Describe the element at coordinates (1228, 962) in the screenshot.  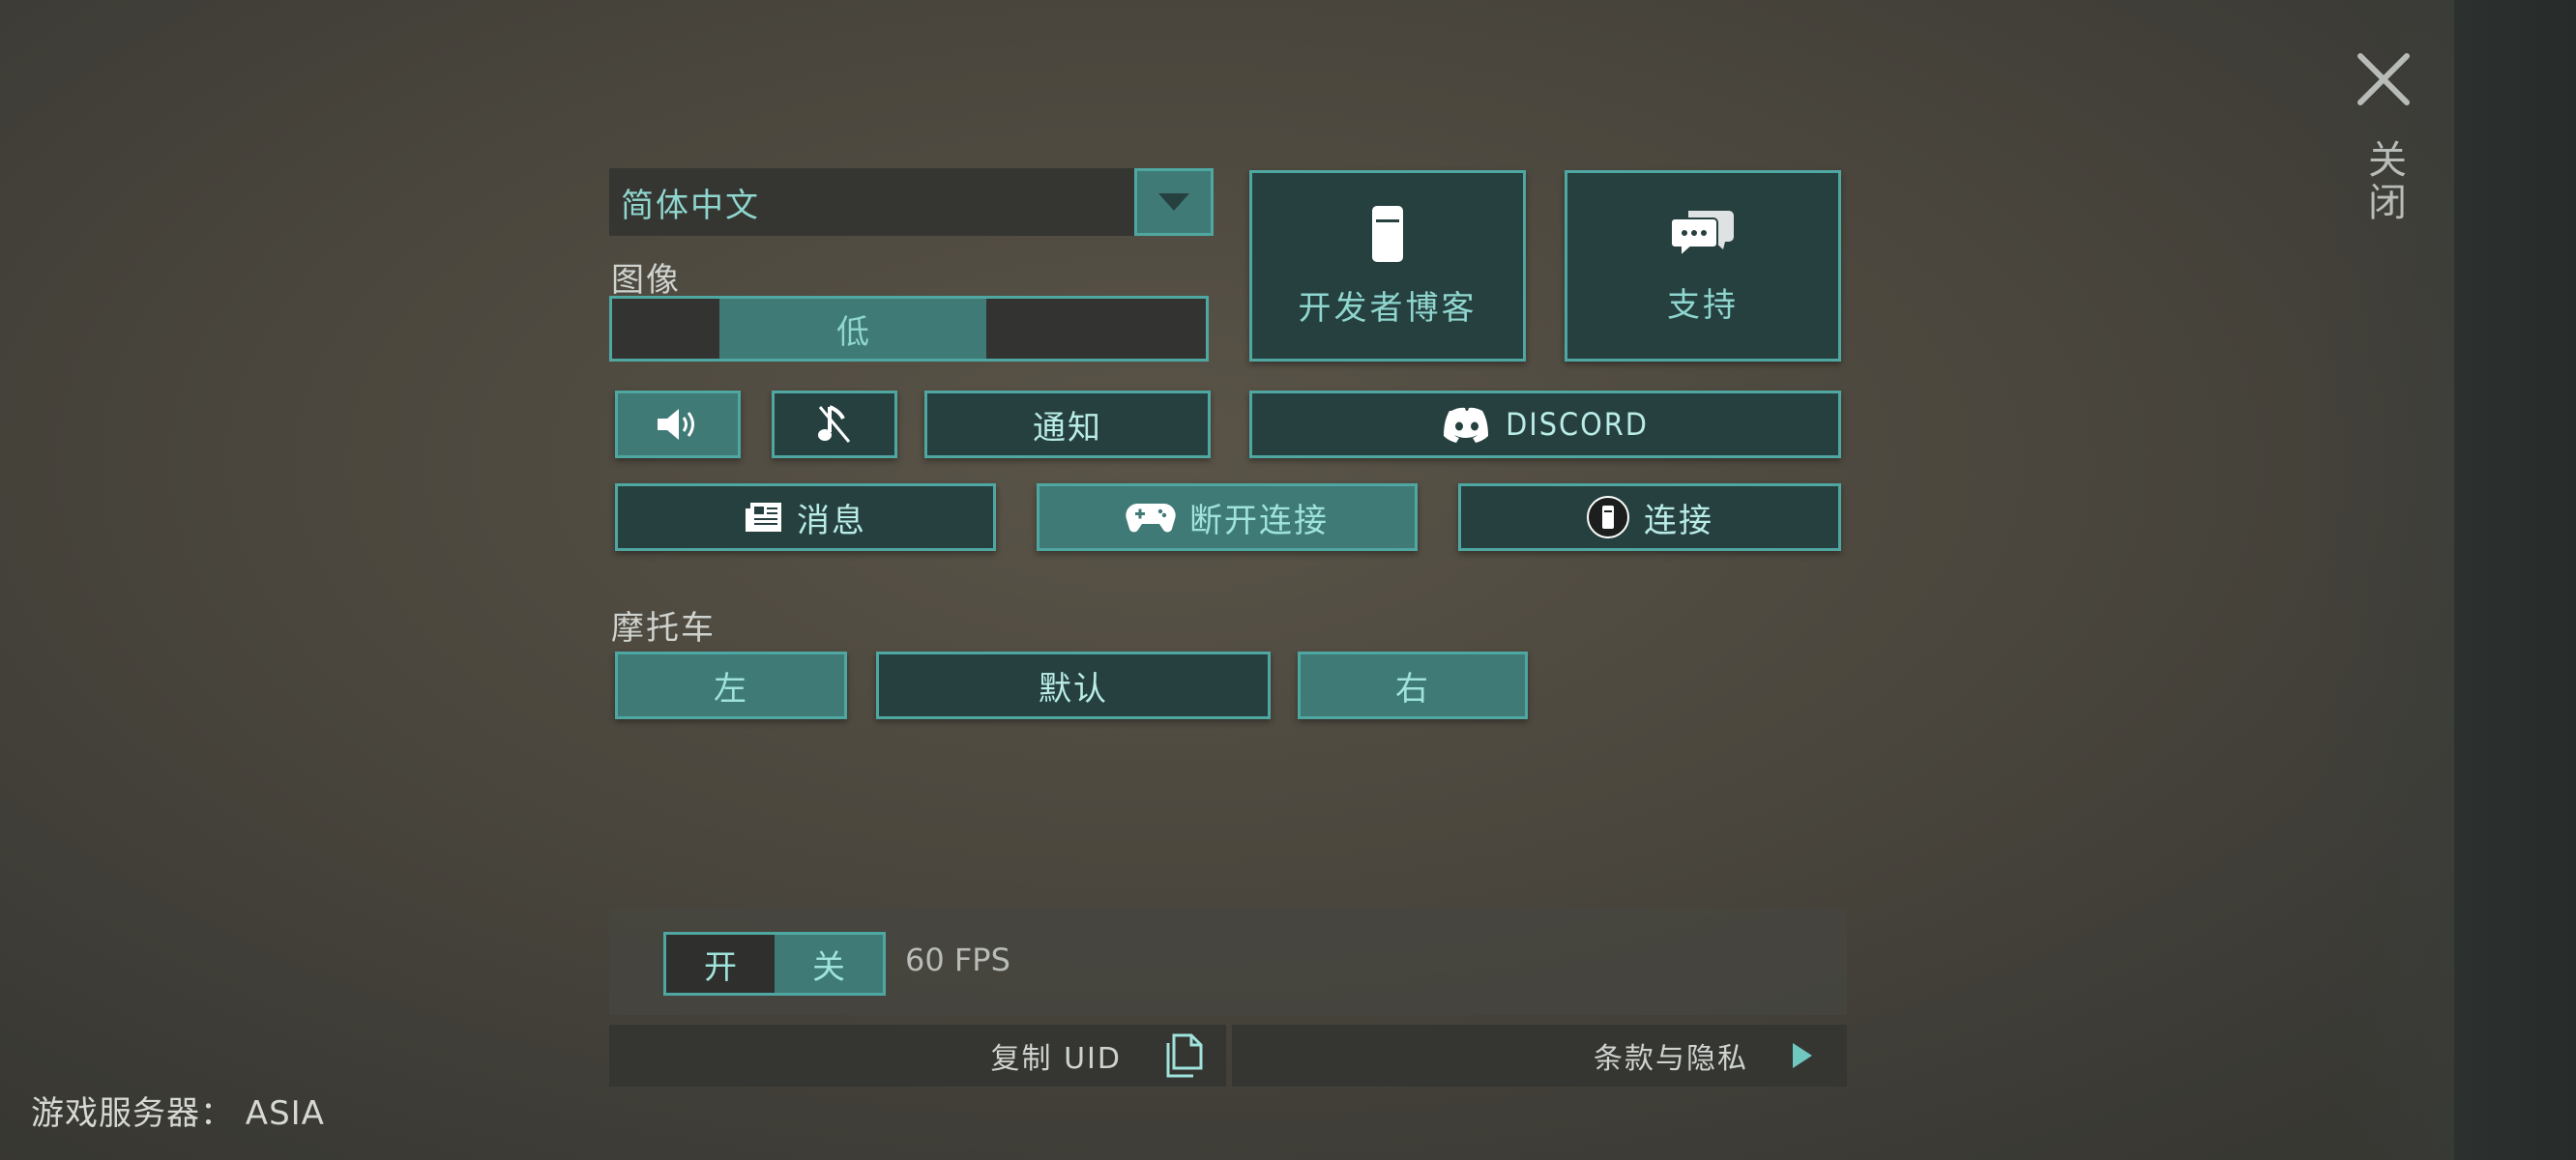
I see `fps-panel: 开 关 60 FPS` at that location.